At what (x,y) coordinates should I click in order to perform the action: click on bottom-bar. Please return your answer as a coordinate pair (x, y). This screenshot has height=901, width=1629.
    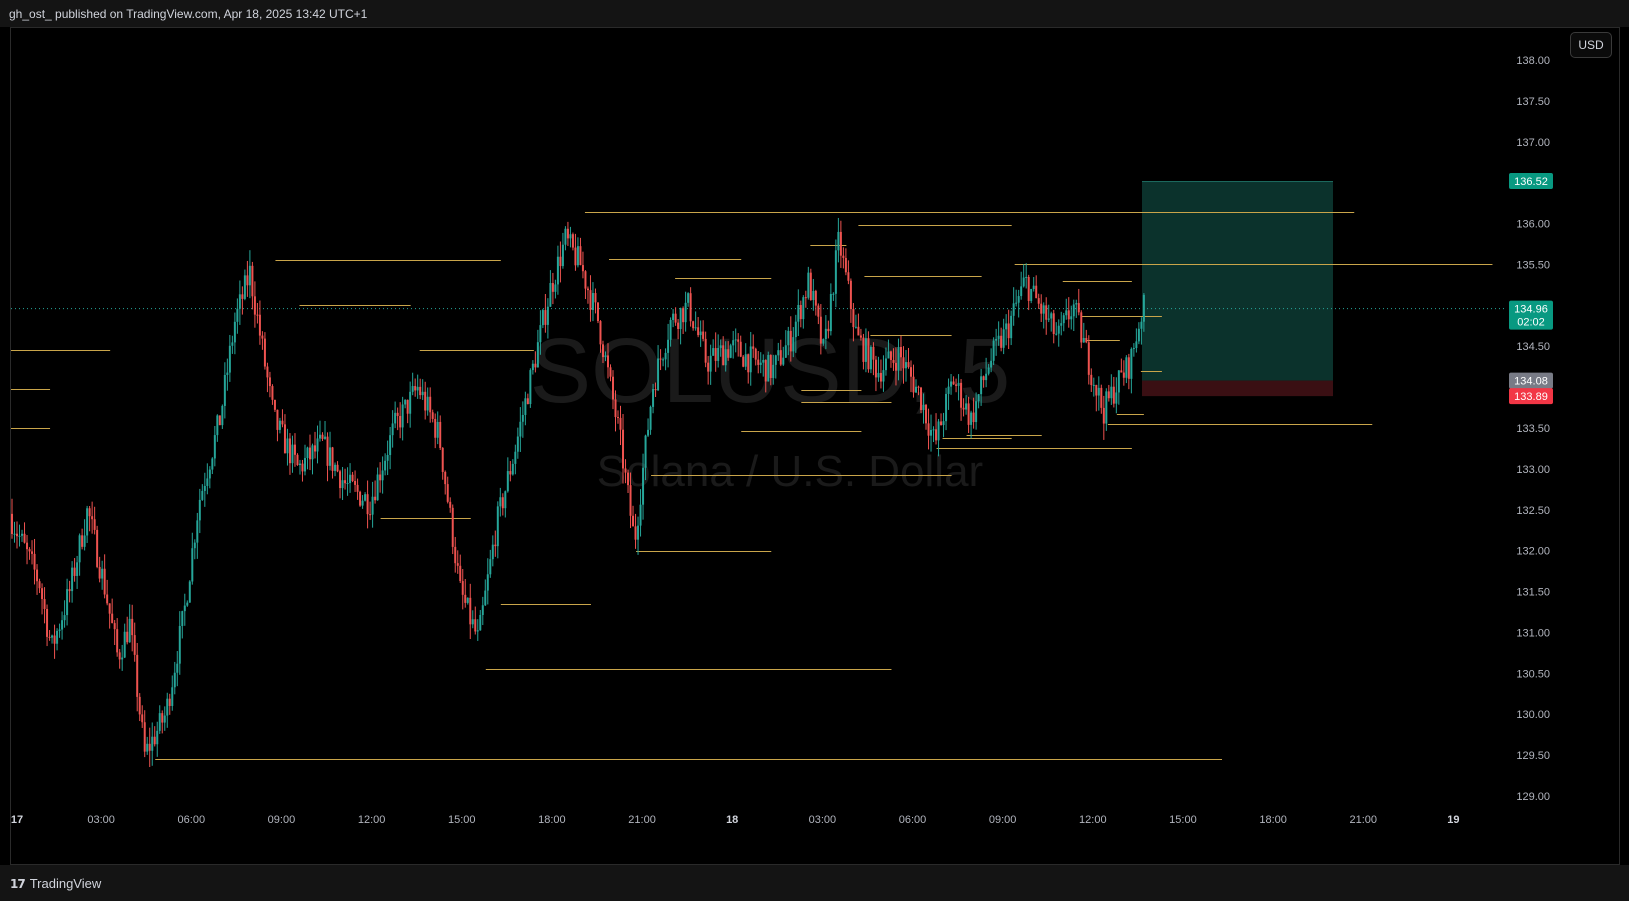
    Looking at the image, I should click on (814, 883).